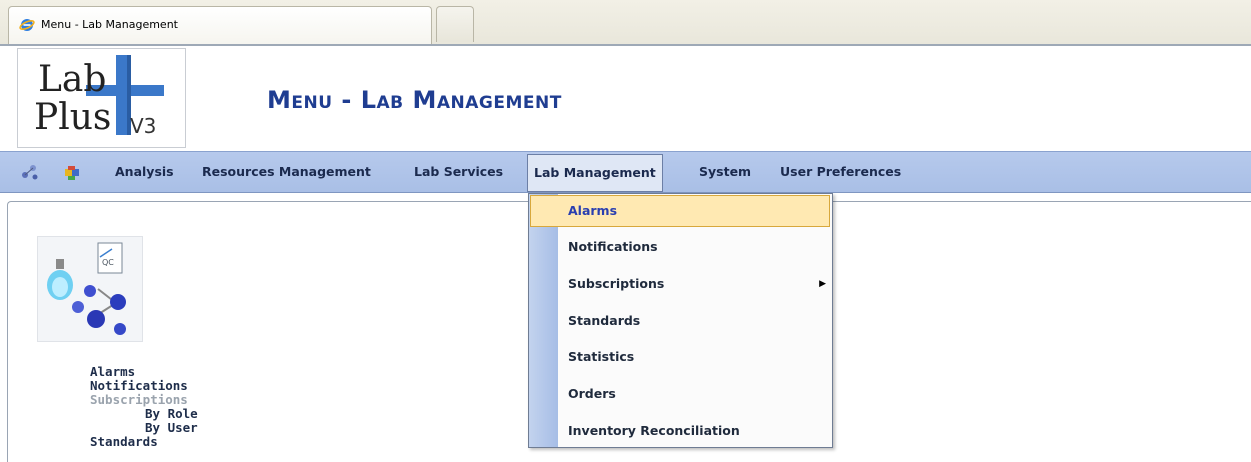 This screenshot has width=1251, height=462. What do you see at coordinates (604, 320) in the screenshot?
I see `dropdown-item-label: Standards` at bounding box center [604, 320].